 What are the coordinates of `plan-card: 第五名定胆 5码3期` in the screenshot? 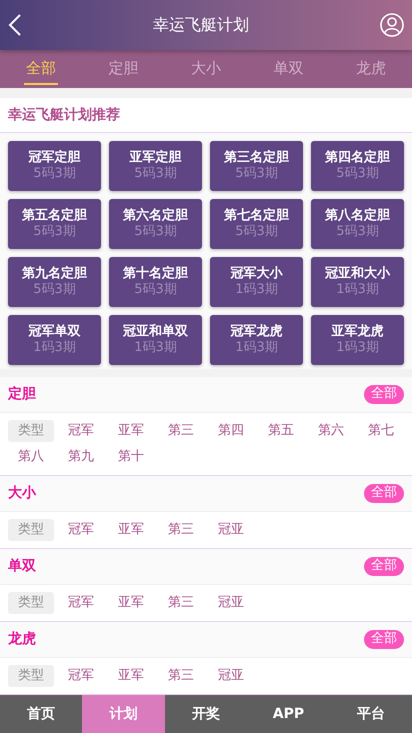 It's located at (54, 224).